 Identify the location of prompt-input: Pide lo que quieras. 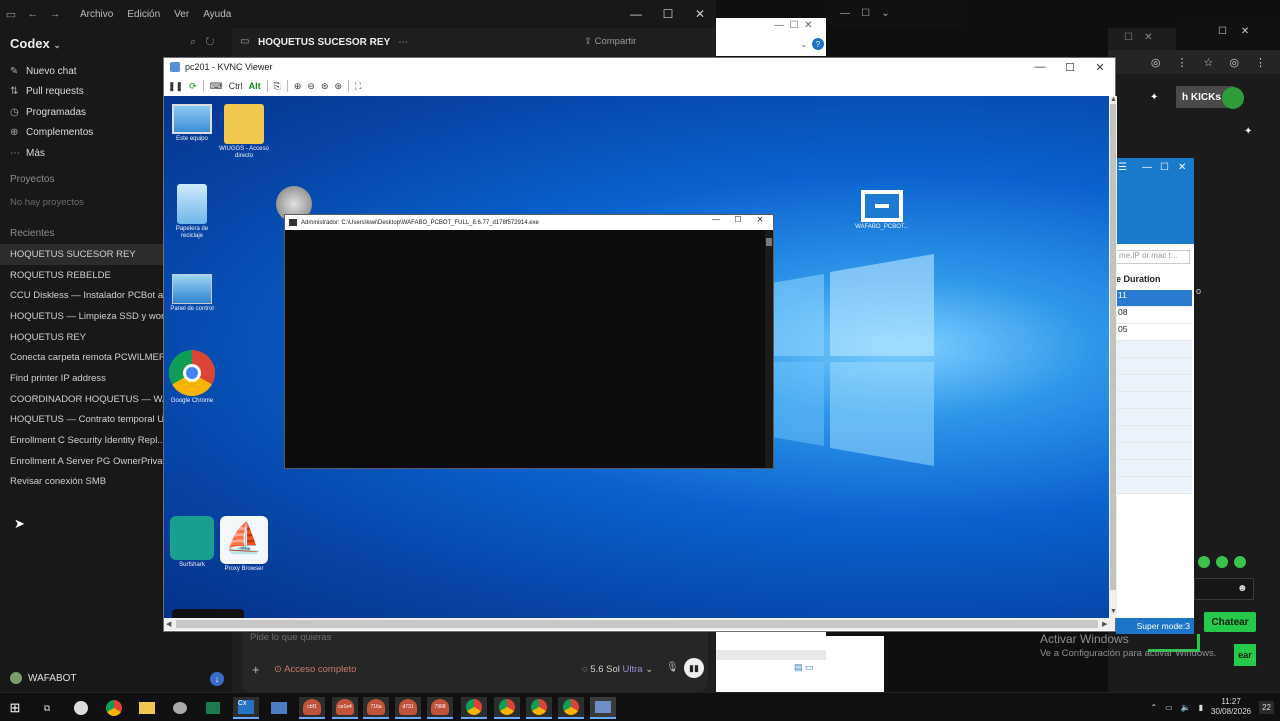
(290, 637).